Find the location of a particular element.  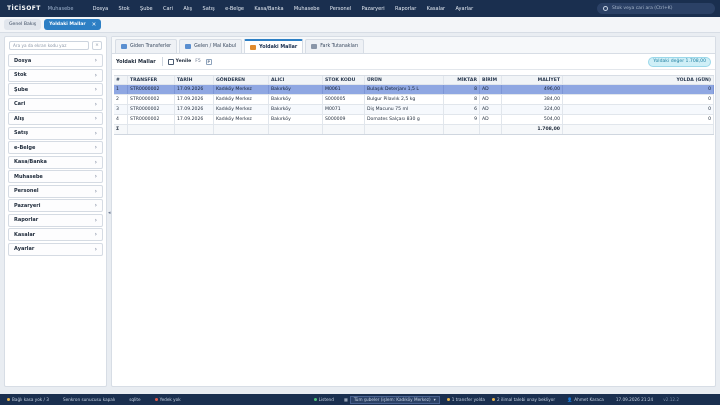

status-register: Bağlı kasa yok / 3 is located at coordinates (28, 399).